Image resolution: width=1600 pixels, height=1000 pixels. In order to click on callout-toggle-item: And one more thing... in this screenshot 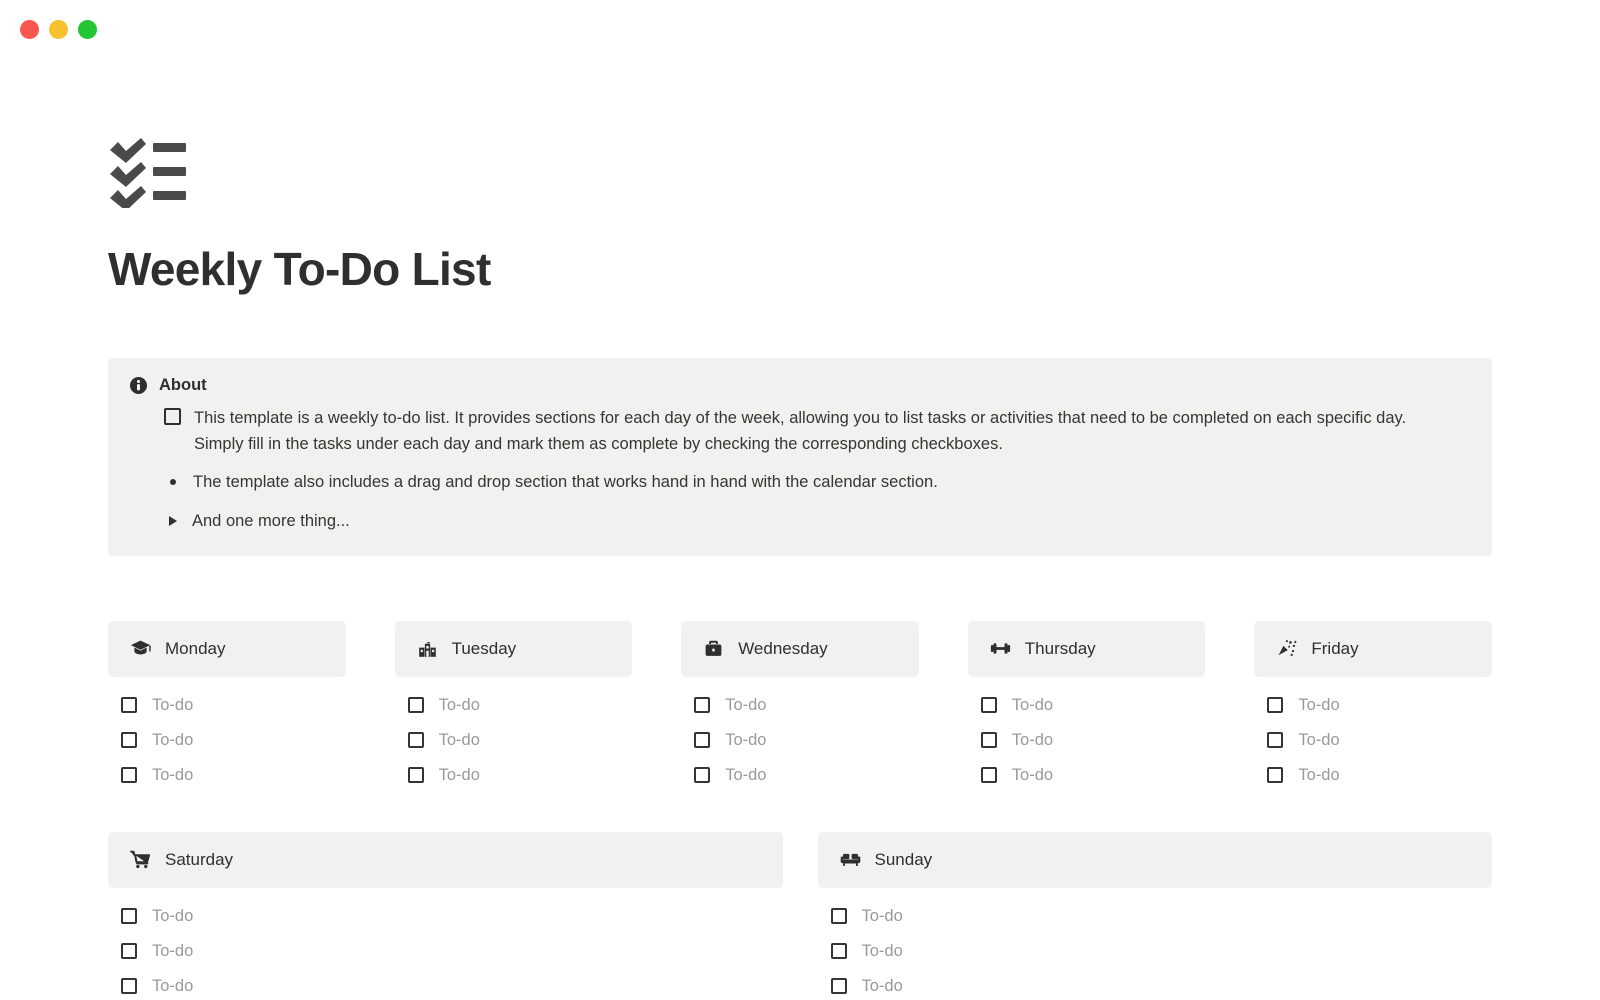, I will do `click(817, 521)`.